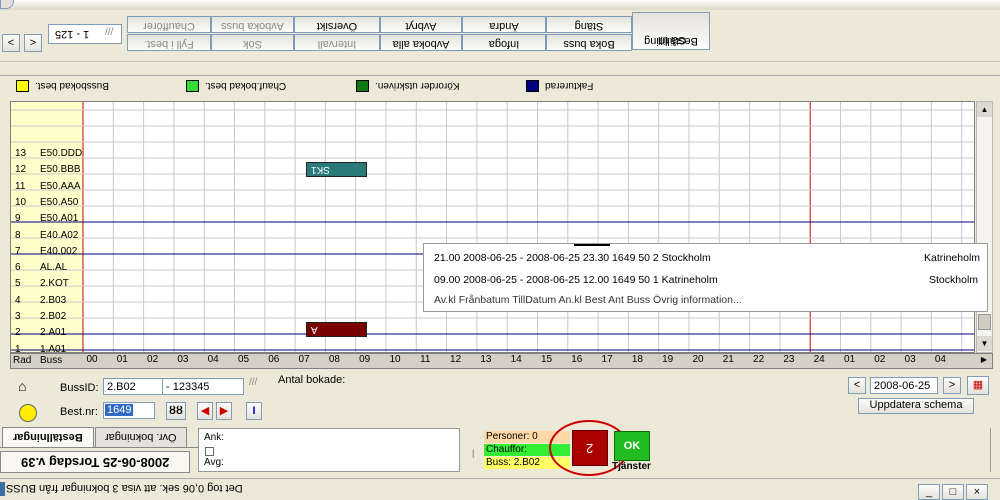 This screenshot has width=1000, height=500. I want to click on row-number: 9, so click(18, 219).